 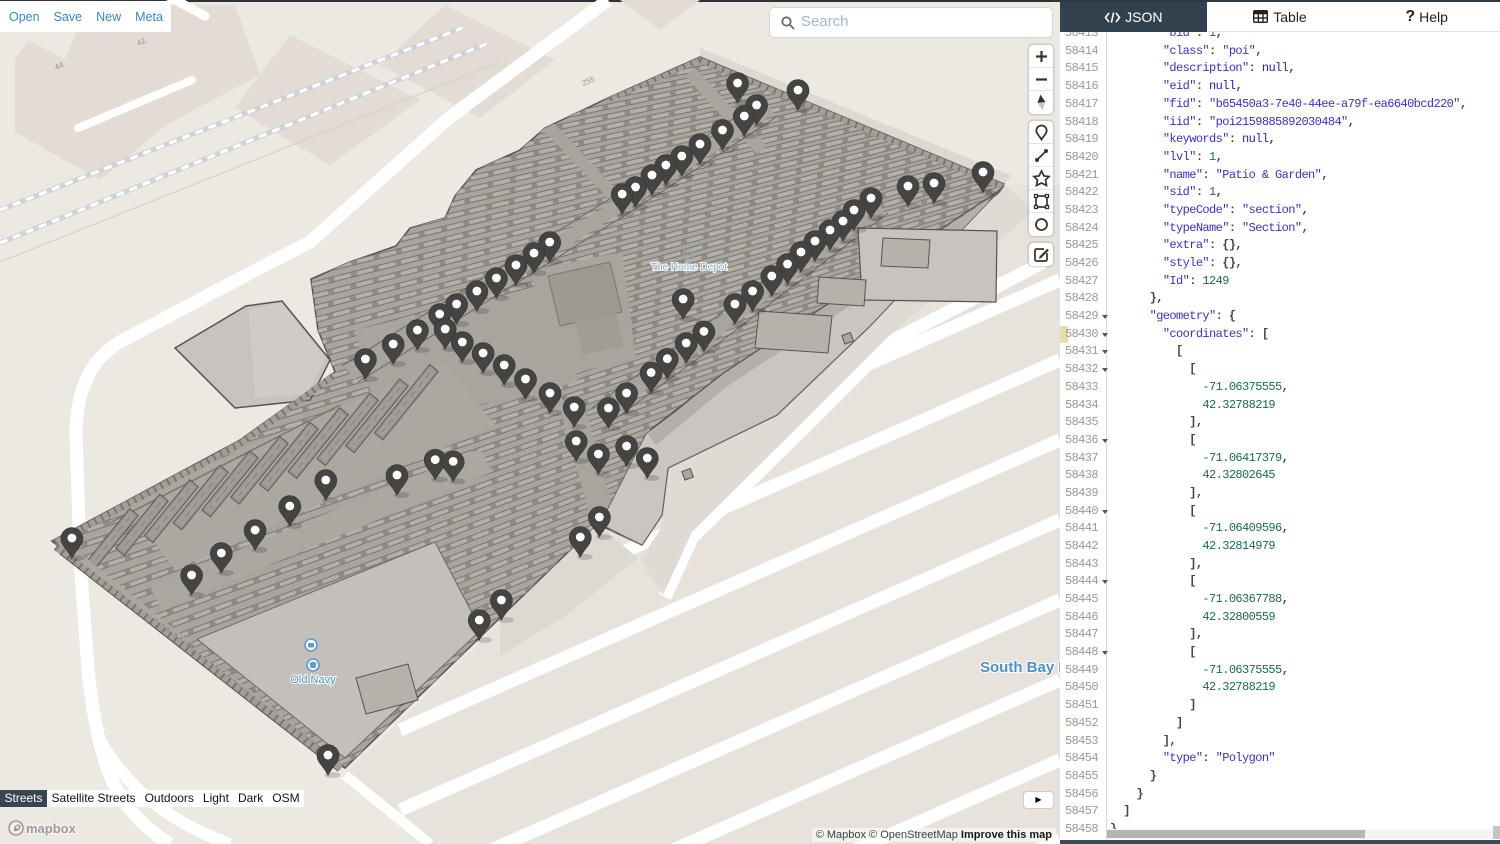 What do you see at coordinates (1020, 667) in the screenshot?
I see `svg-text: South Bay M` at bounding box center [1020, 667].